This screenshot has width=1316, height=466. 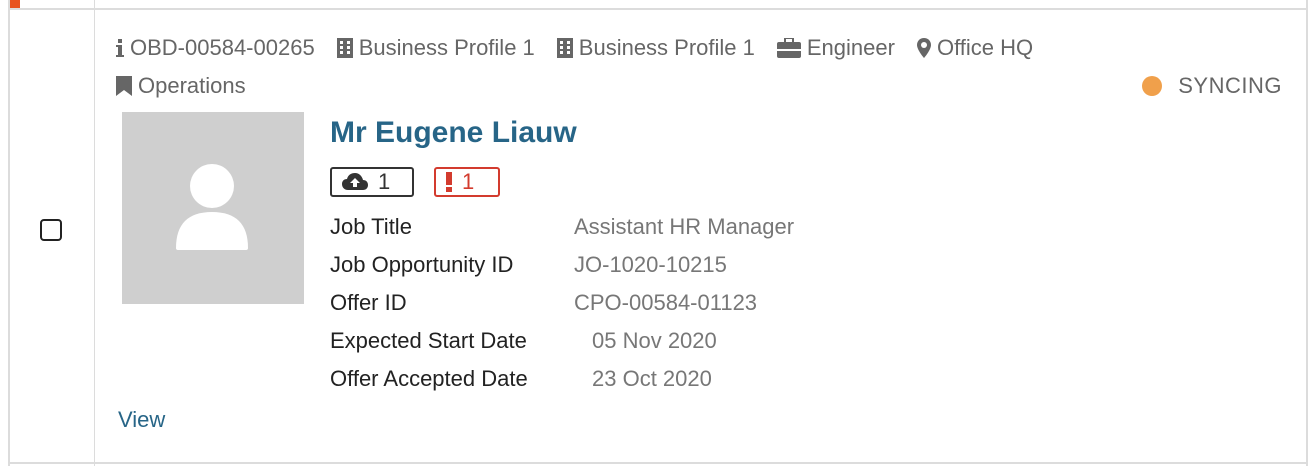 I want to click on role-label: Engineer, so click(x=850, y=47).